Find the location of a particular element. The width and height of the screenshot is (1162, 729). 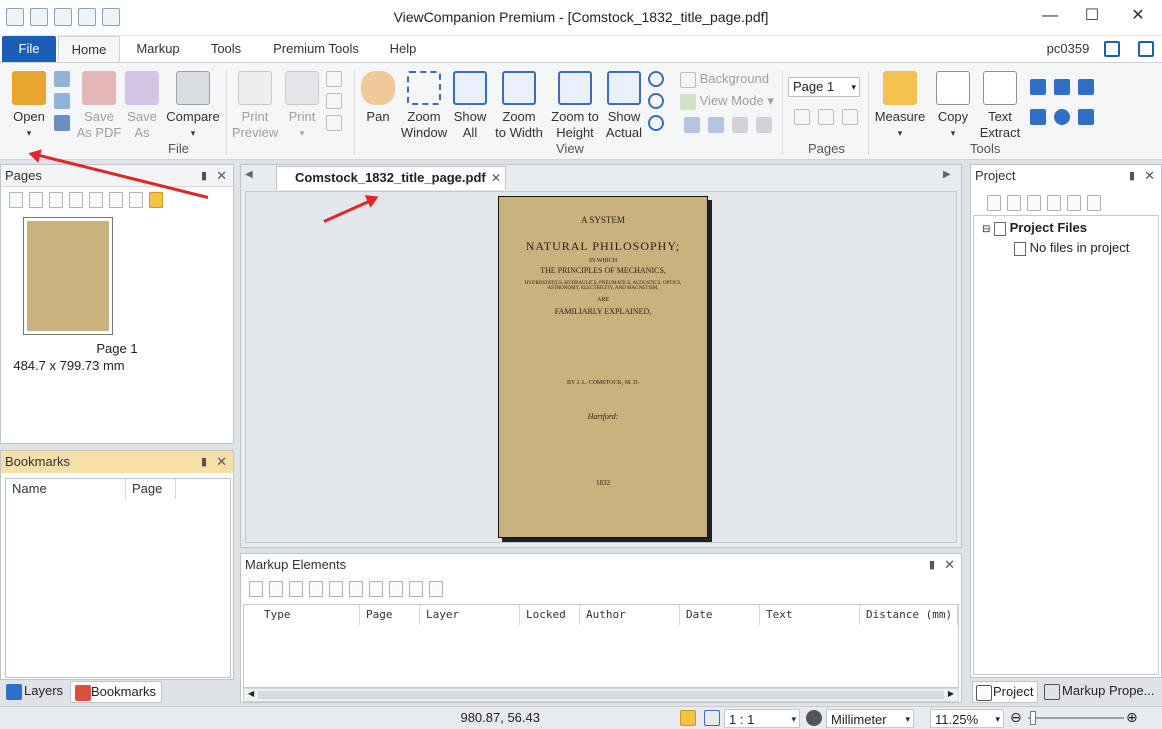

markup-column-type: Type is located at coordinates (302, 615).